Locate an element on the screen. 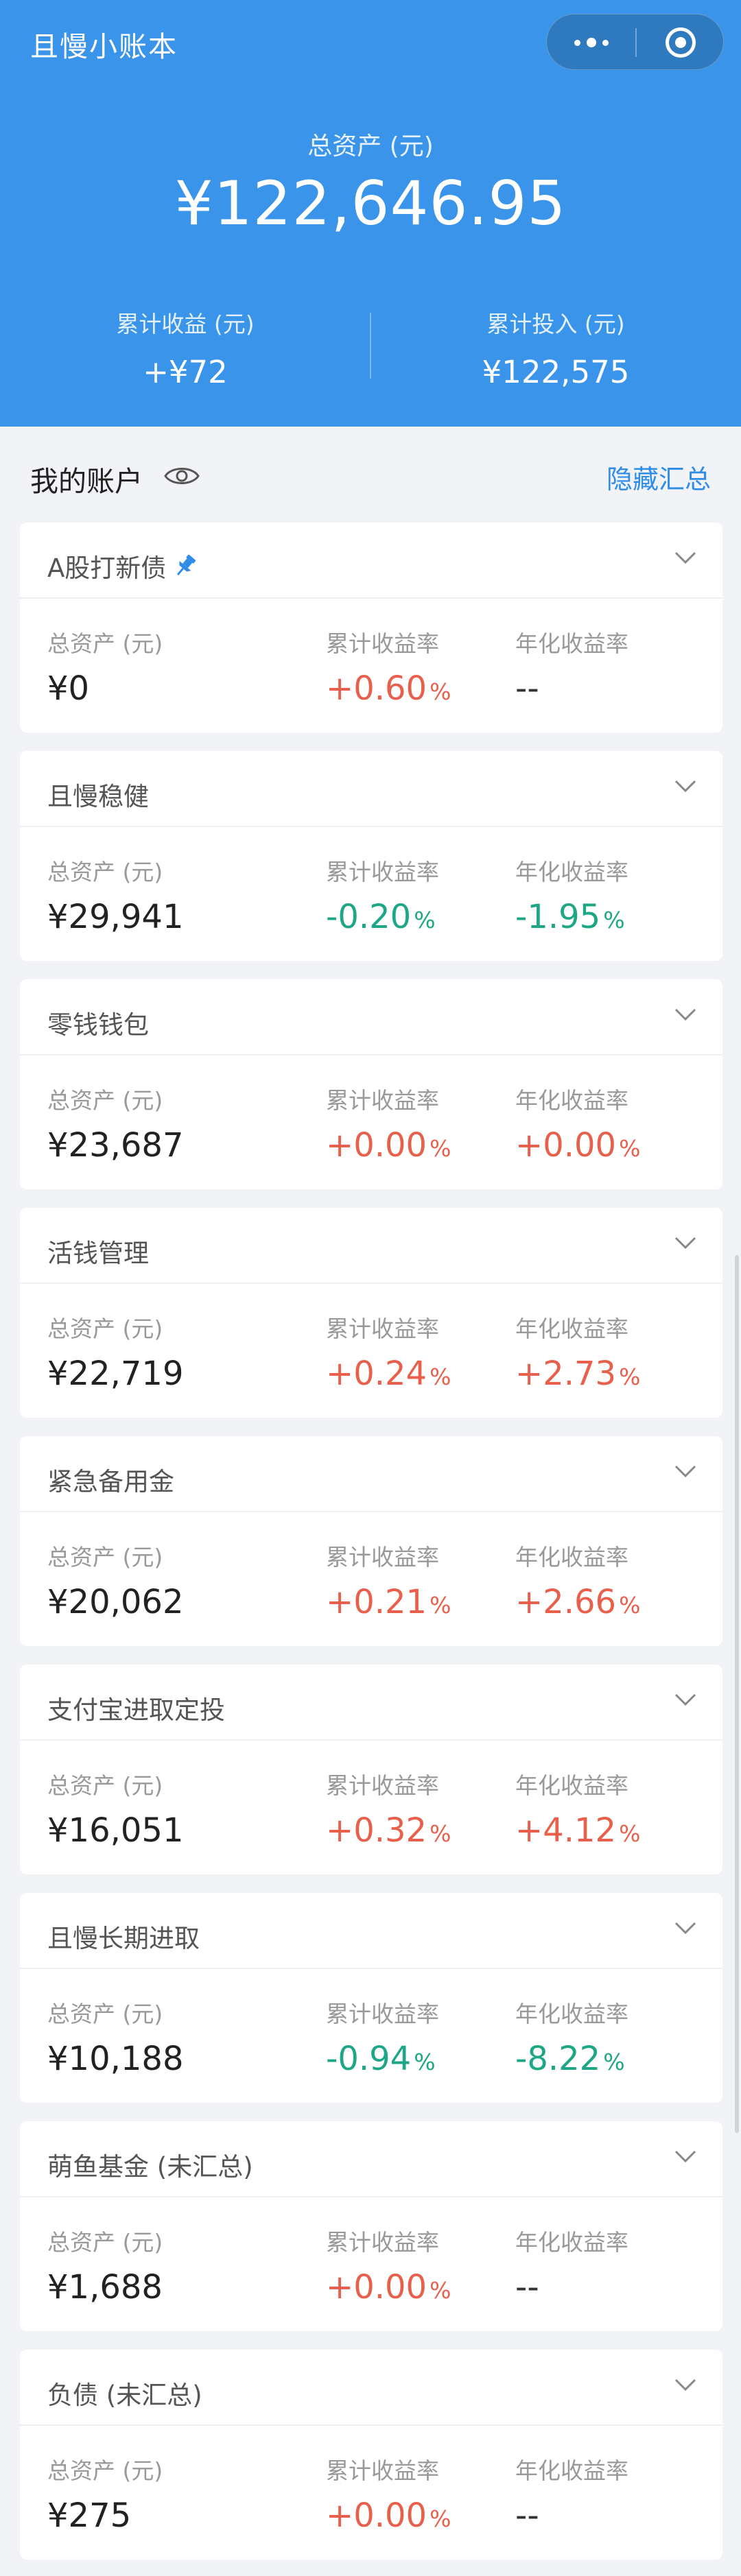  account-card: A股打新债 总资产 (元) ¥0 累计收益率 +0.60 % 年化收益率 -- is located at coordinates (371, 627).